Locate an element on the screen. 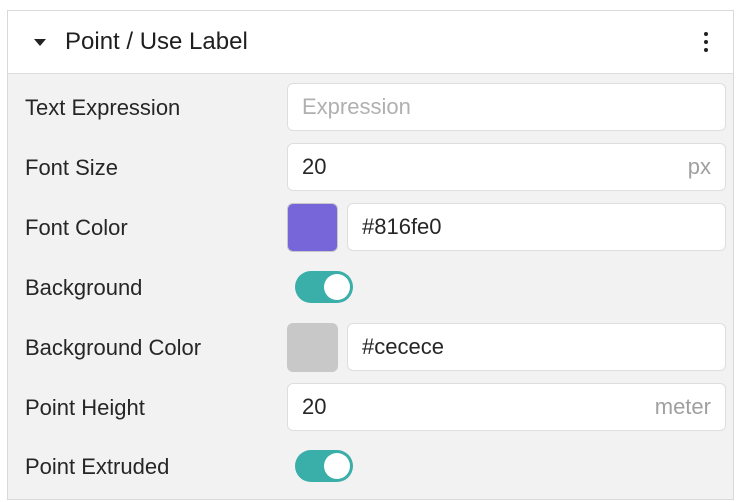  font-size-label: Font Size is located at coordinates (71, 167).